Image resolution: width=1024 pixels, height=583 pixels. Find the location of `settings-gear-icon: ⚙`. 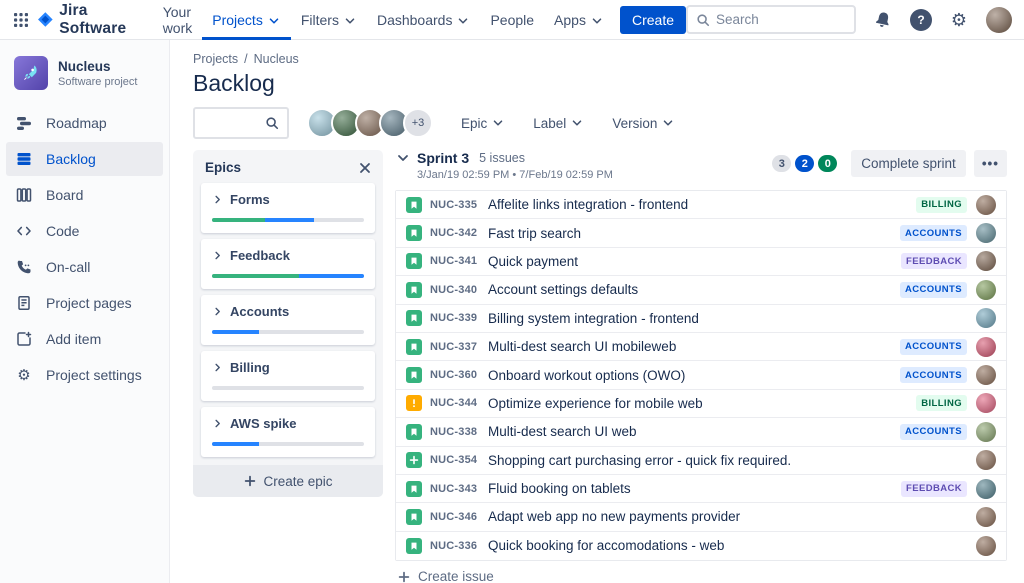

settings-gear-icon: ⚙ is located at coordinates (959, 20).